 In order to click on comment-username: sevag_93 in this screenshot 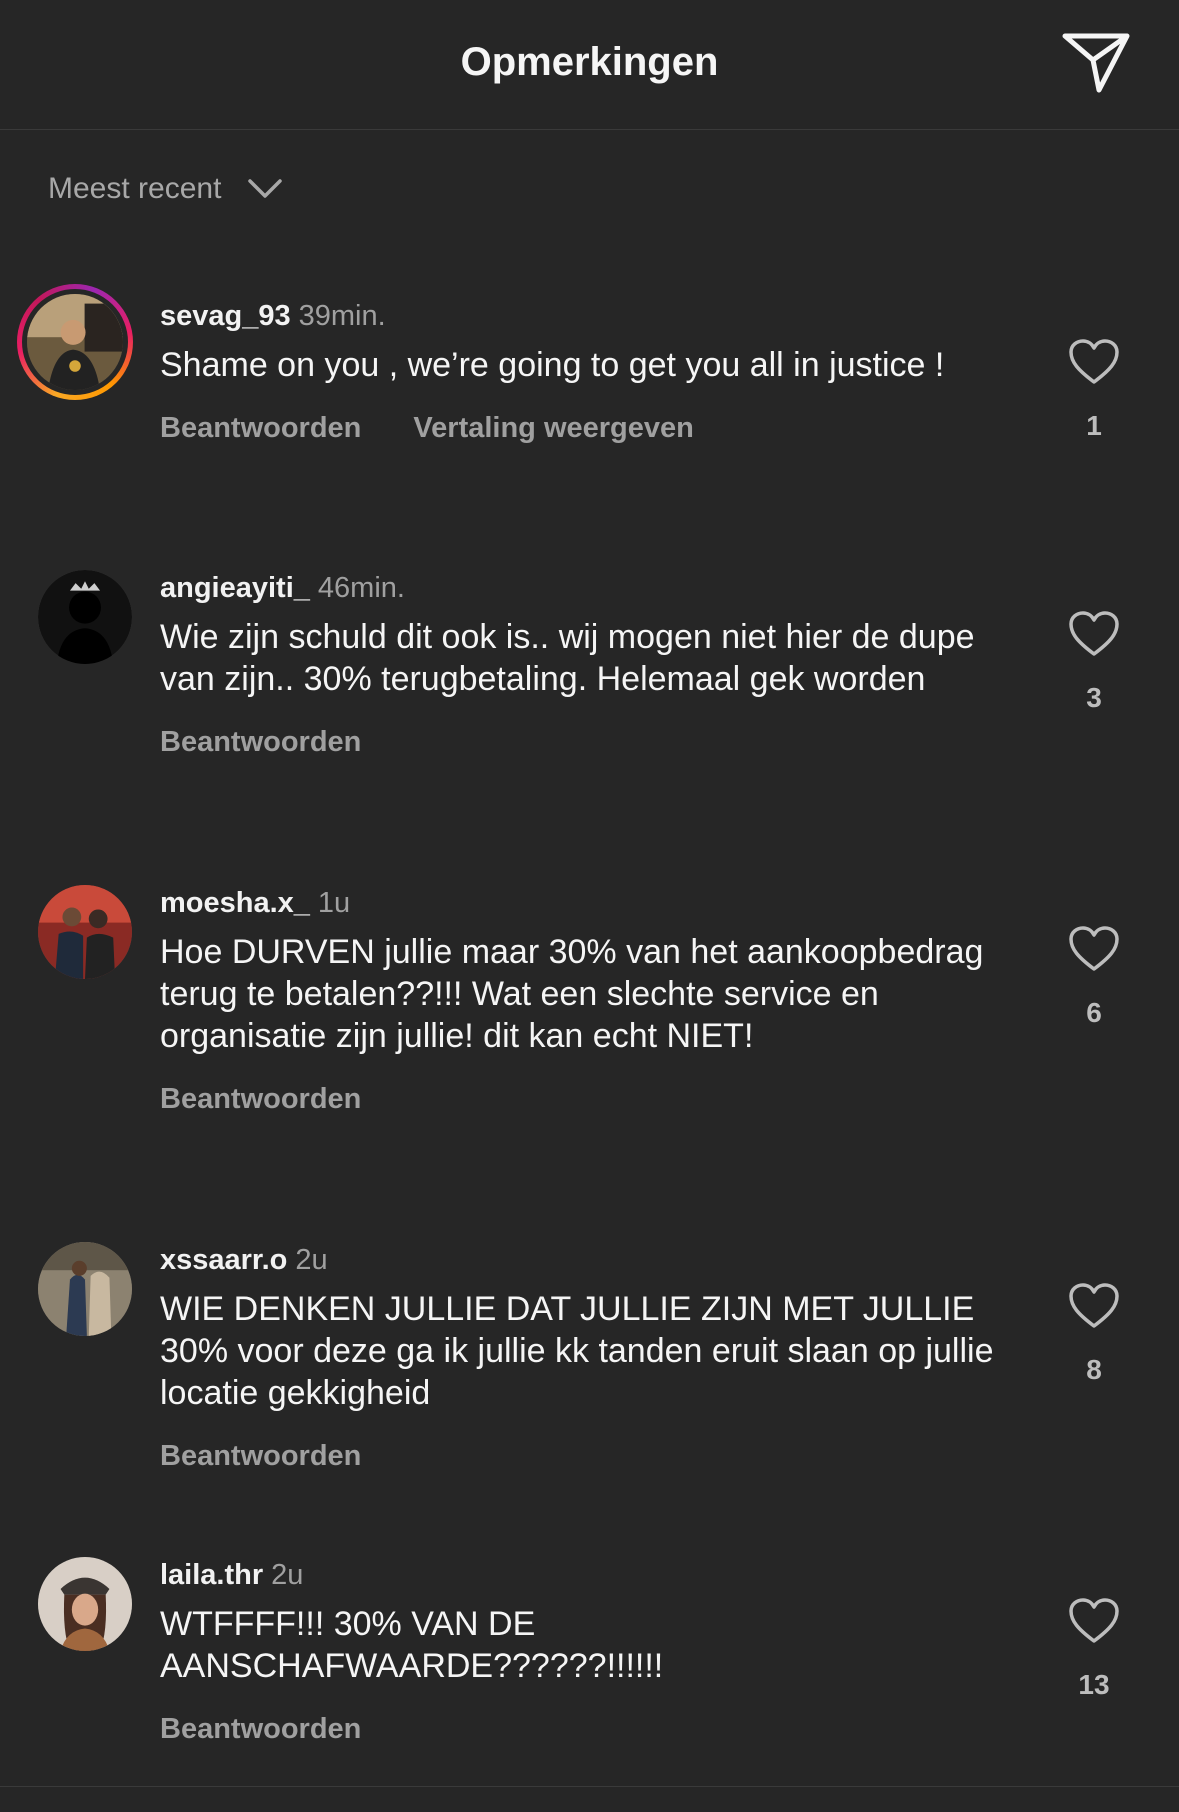, I will do `click(225, 316)`.